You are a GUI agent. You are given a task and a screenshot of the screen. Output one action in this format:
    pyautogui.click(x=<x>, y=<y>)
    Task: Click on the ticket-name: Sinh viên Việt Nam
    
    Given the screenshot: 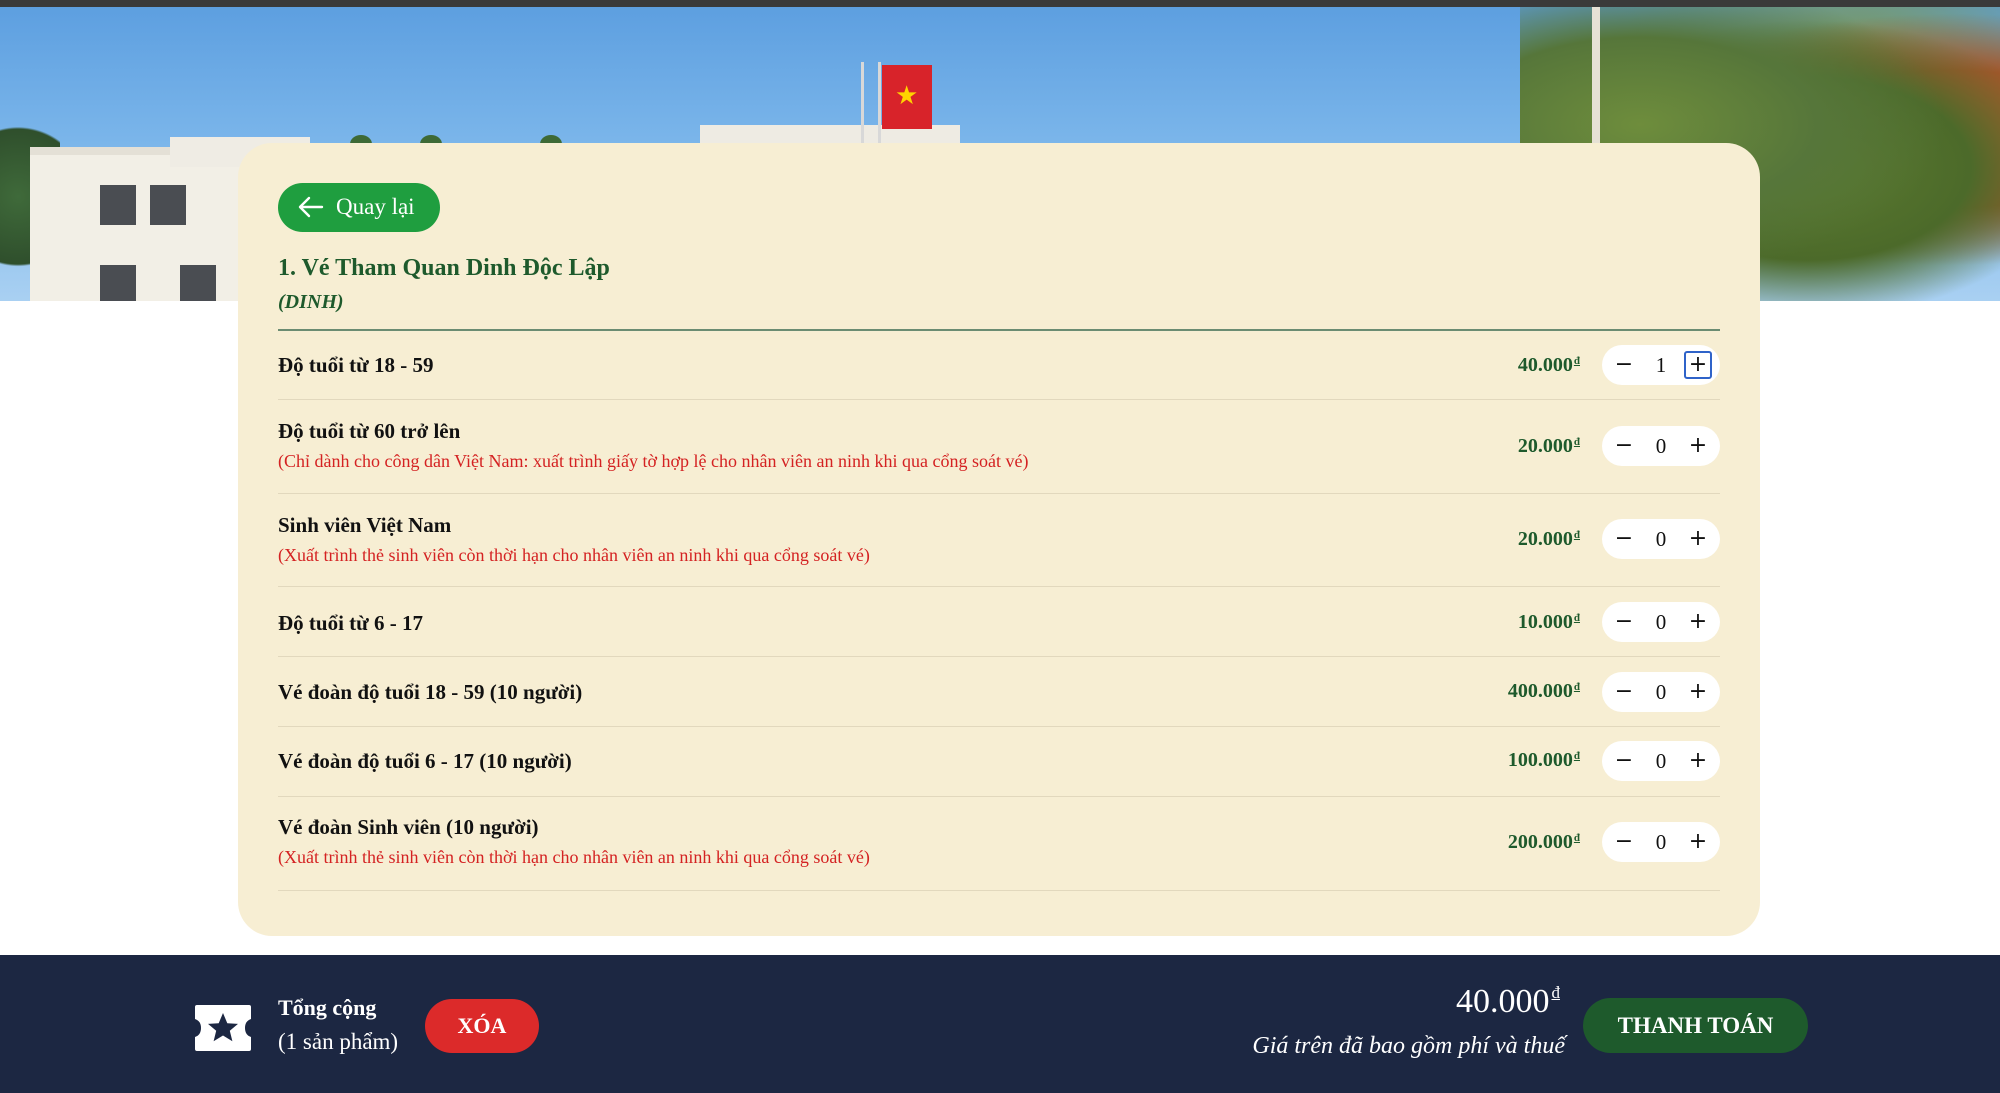 What is the action you would take?
    pyautogui.click(x=365, y=525)
    